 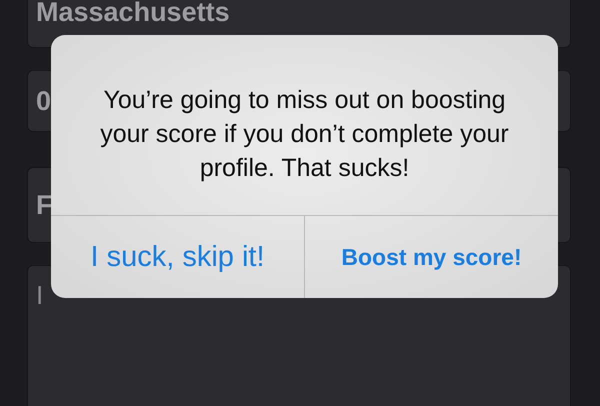 What do you see at coordinates (40, 295) in the screenshot?
I see `field-text: I` at bounding box center [40, 295].